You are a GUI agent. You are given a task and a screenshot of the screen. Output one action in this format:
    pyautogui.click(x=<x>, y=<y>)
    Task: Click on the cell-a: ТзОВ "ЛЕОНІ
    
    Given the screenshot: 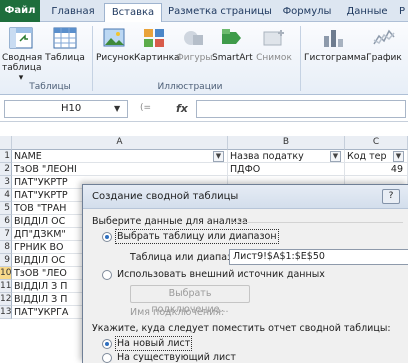 What is the action you would take?
    pyautogui.click(x=120, y=169)
    